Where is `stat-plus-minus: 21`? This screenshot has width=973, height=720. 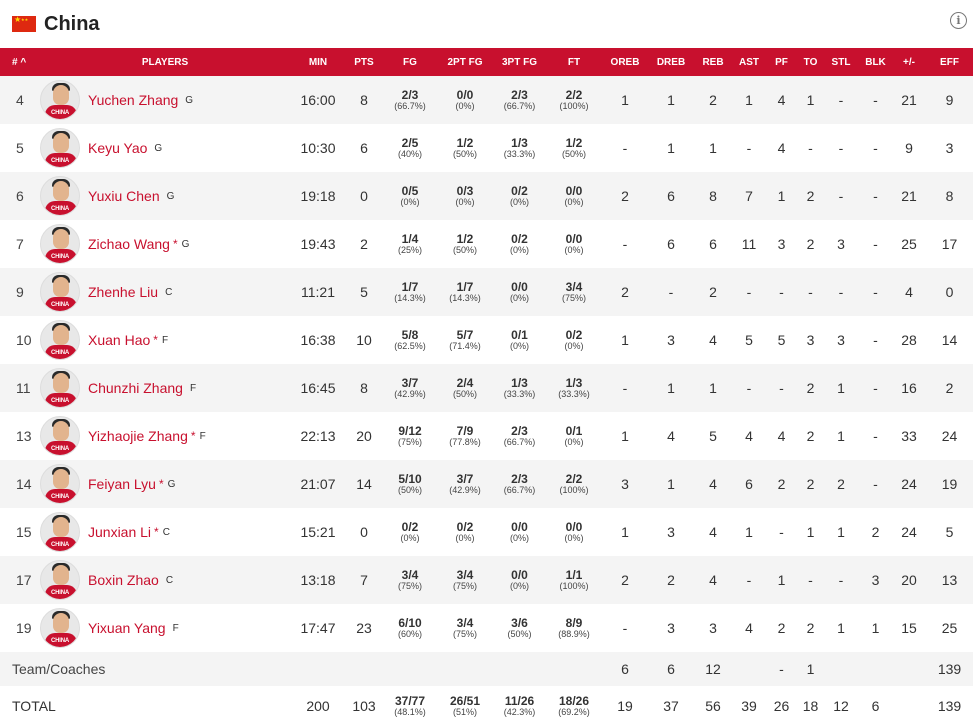
stat-plus-minus: 21 is located at coordinates (909, 196).